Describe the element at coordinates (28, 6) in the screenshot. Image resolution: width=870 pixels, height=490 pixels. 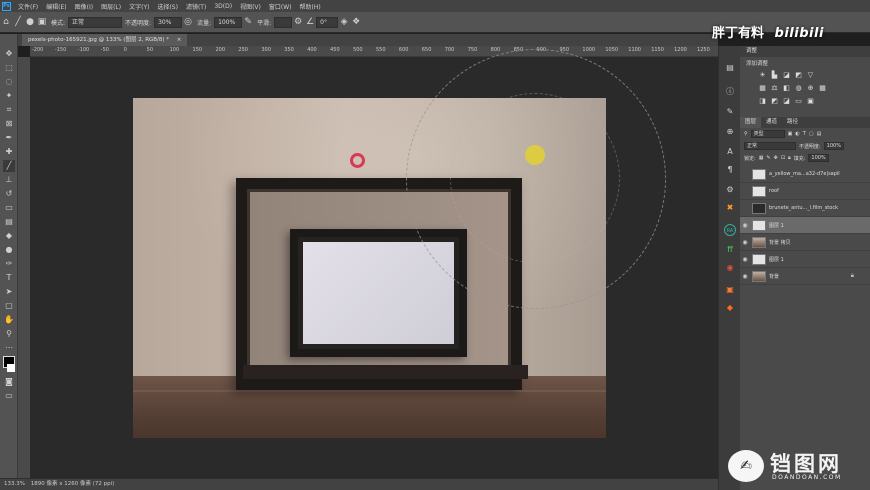
I see `menu-file: 文件(F)` at that location.